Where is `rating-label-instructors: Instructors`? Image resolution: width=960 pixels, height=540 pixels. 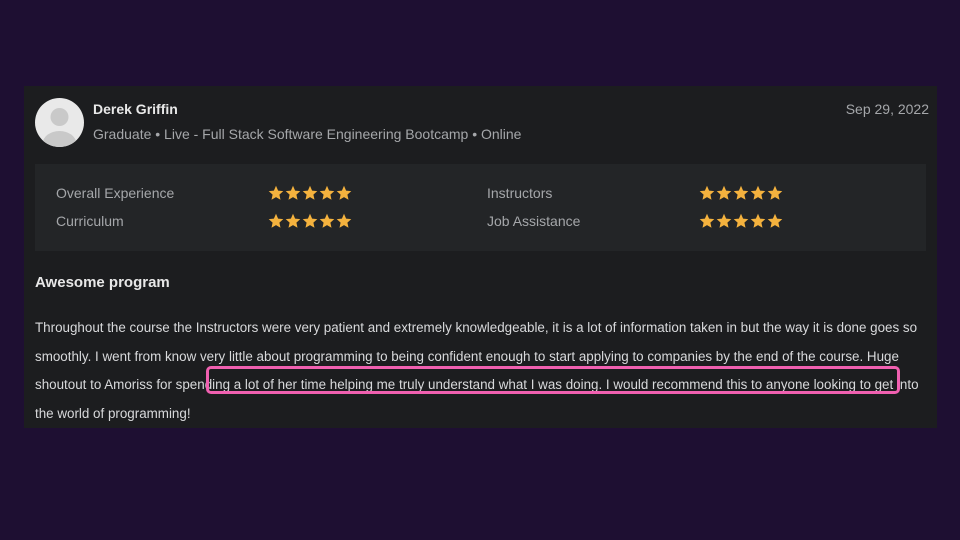 rating-label-instructors: Instructors is located at coordinates (520, 193).